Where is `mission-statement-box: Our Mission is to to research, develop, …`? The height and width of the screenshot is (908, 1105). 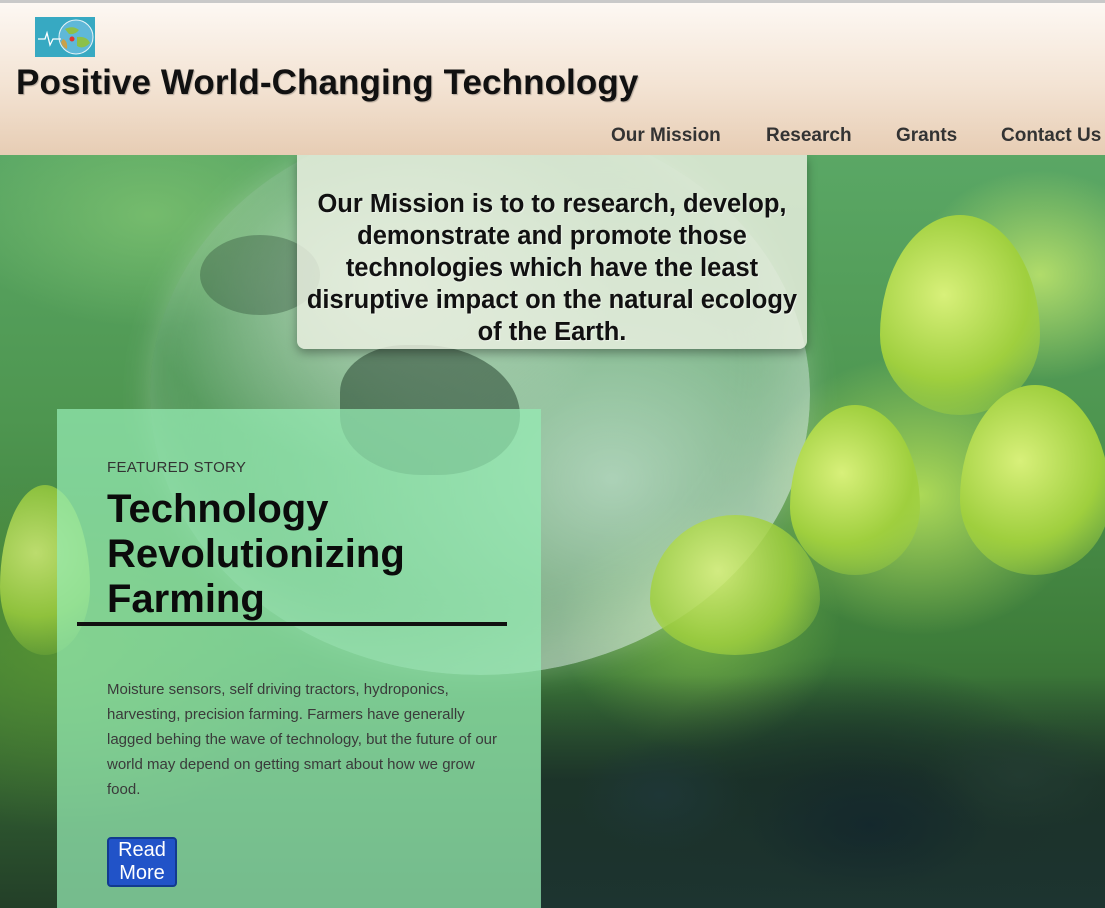 mission-statement-box: Our Mission is to to research, develop, … is located at coordinates (552, 252).